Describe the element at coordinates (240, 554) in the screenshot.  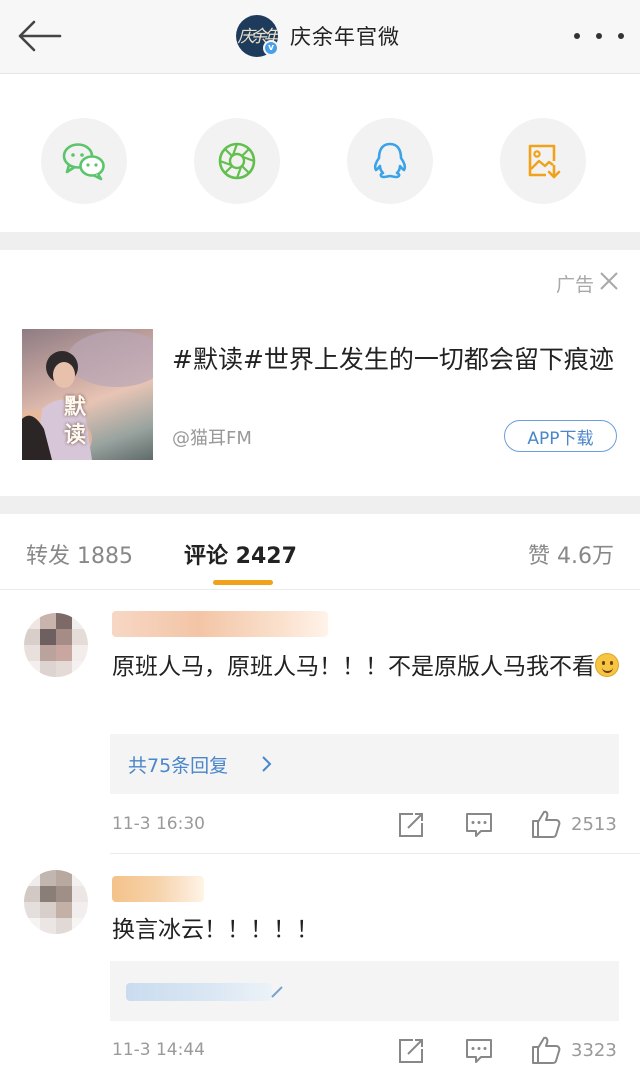
I see `tab-comments: 评论 2427` at that location.